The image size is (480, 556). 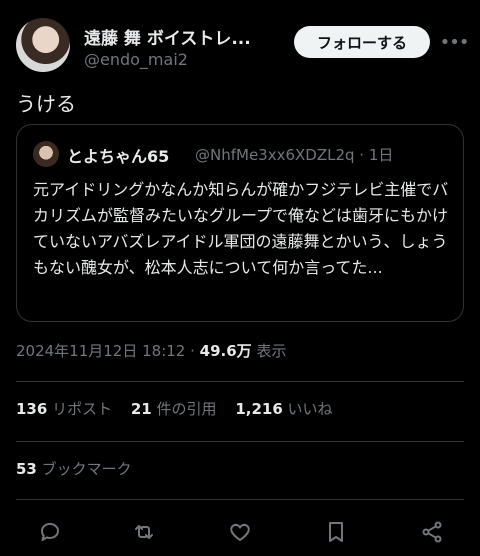 What do you see at coordinates (50, 532) in the screenshot?
I see `reply-icon` at bounding box center [50, 532].